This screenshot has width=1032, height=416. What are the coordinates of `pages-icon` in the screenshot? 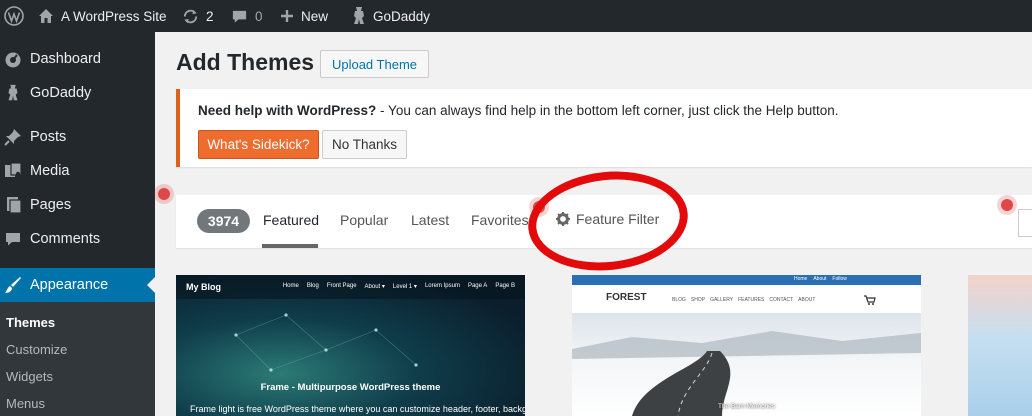 It's located at (14, 205).